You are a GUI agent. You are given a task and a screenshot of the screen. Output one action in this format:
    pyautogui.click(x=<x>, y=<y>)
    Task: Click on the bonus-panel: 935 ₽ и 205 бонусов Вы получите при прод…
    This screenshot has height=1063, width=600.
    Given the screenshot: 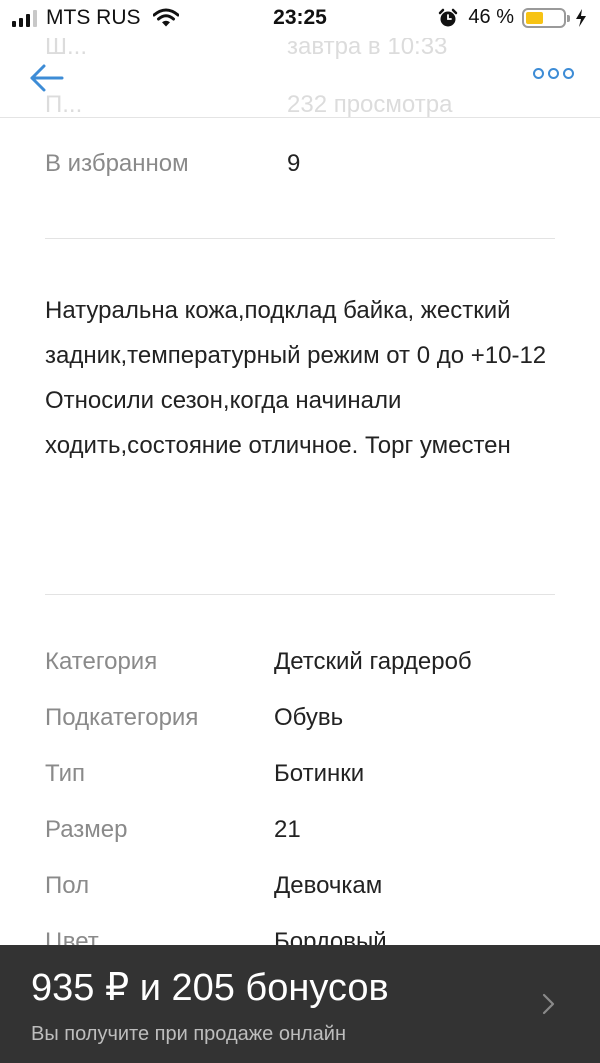 What is the action you would take?
    pyautogui.click(x=300, y=1004)
    